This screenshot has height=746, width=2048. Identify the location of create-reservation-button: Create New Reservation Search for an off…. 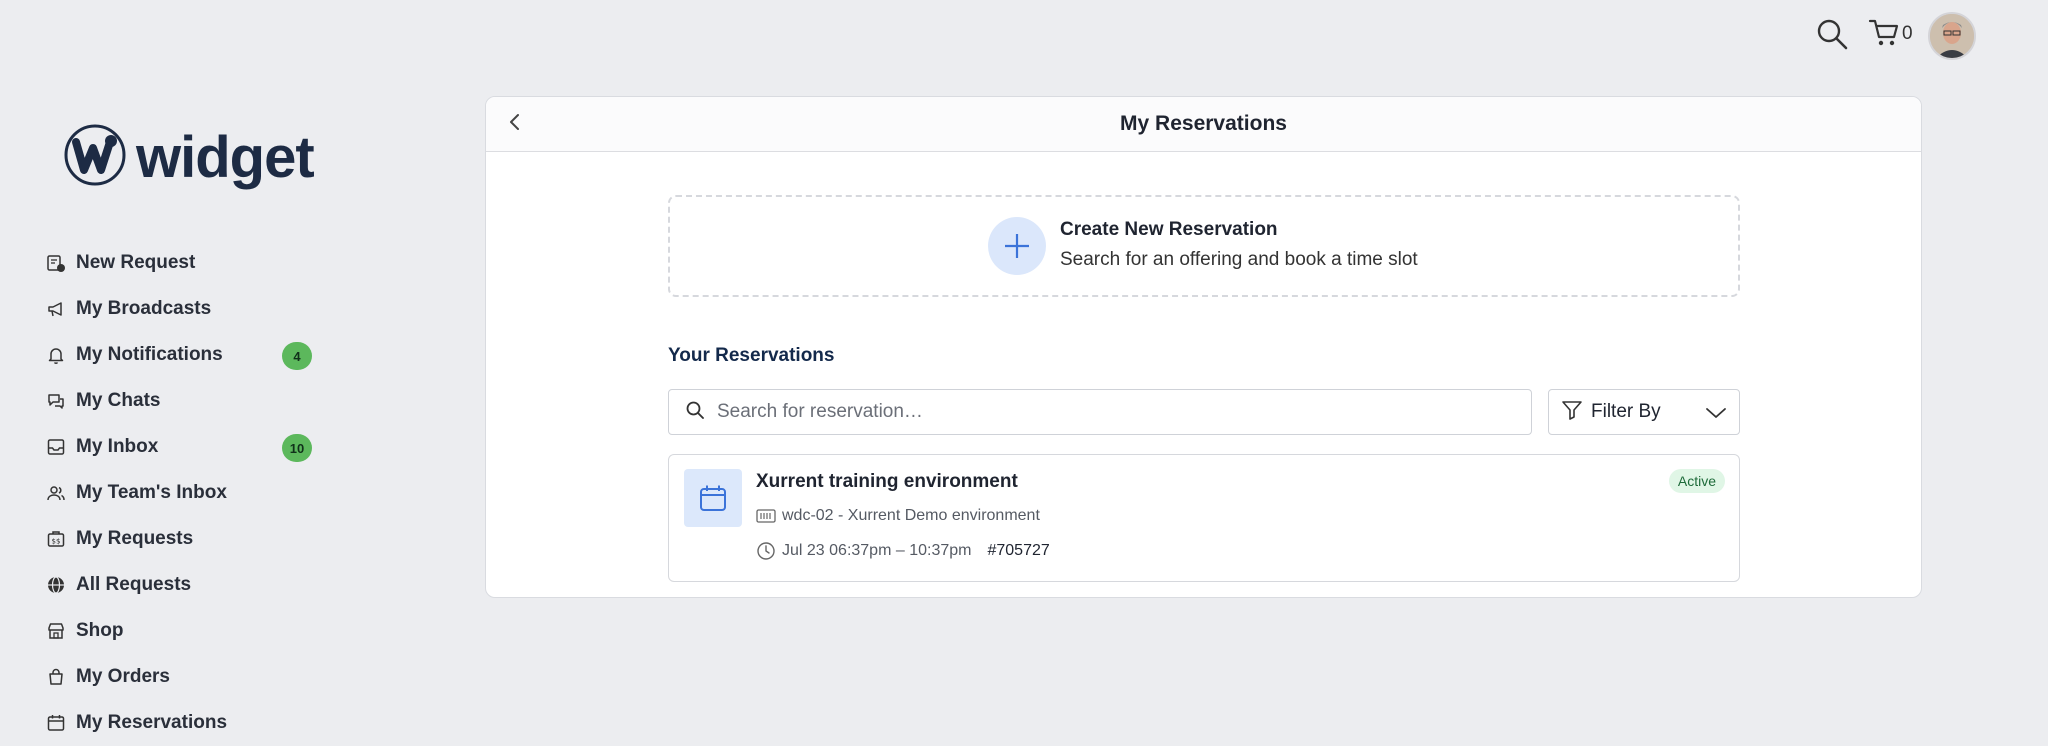
(1204, 246).